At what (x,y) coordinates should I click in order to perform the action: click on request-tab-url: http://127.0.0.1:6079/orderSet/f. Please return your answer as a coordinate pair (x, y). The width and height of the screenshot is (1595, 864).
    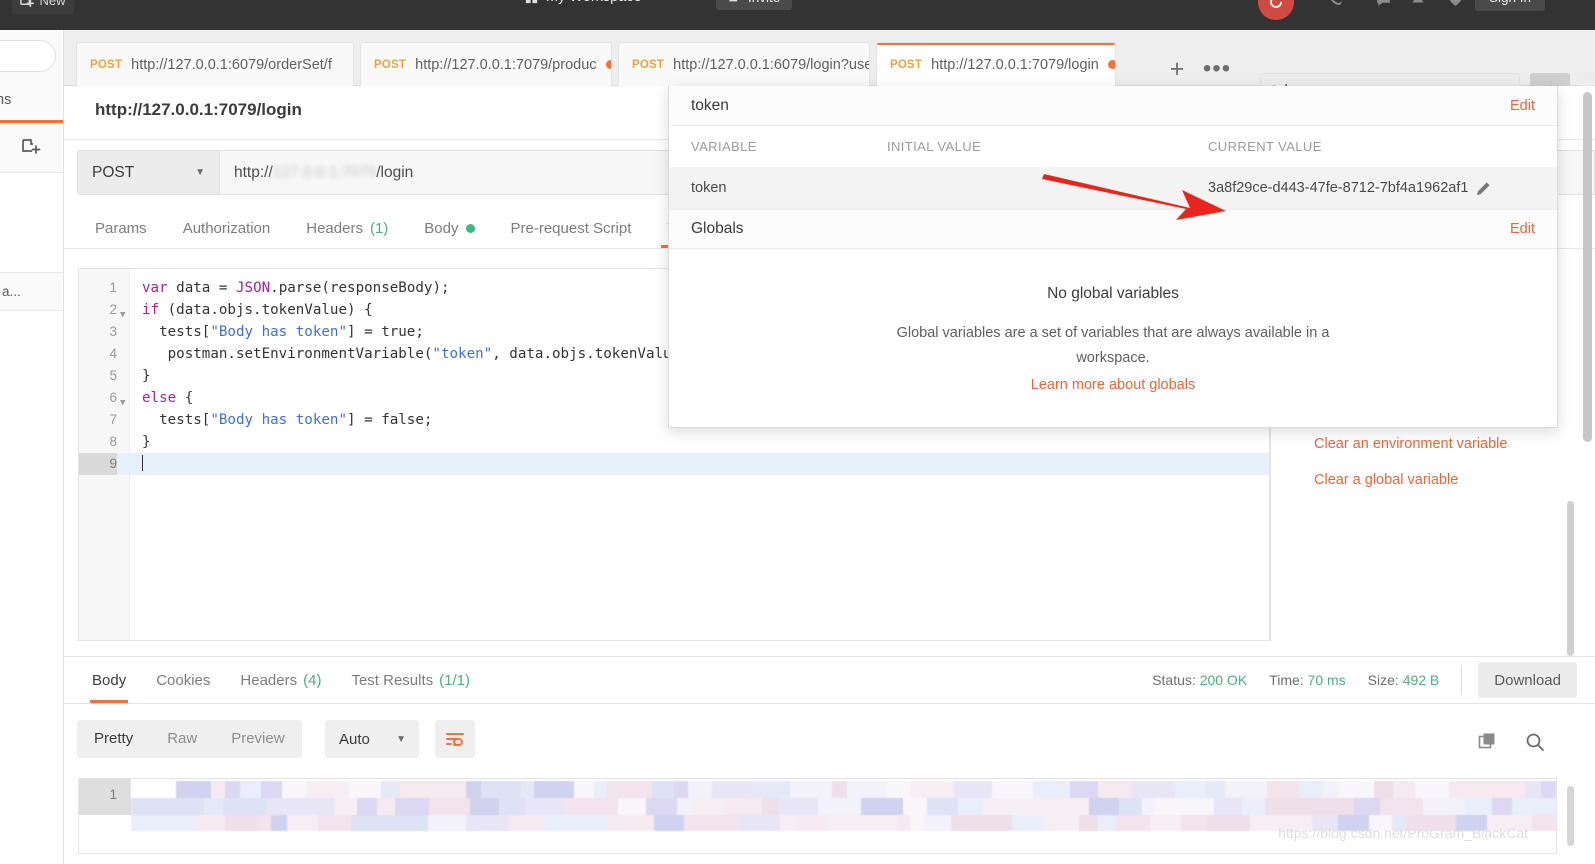
    Looking at the image, I should click on (231, 64).